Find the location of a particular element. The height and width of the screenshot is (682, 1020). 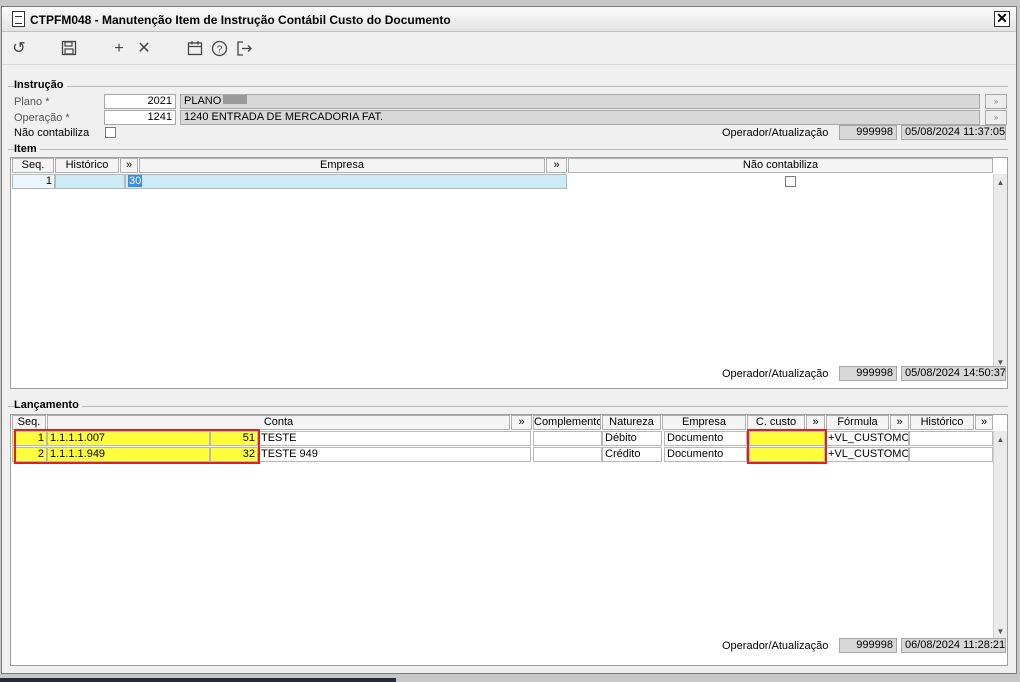

delete-icon: ✕ is located at coordinates (144, 49).